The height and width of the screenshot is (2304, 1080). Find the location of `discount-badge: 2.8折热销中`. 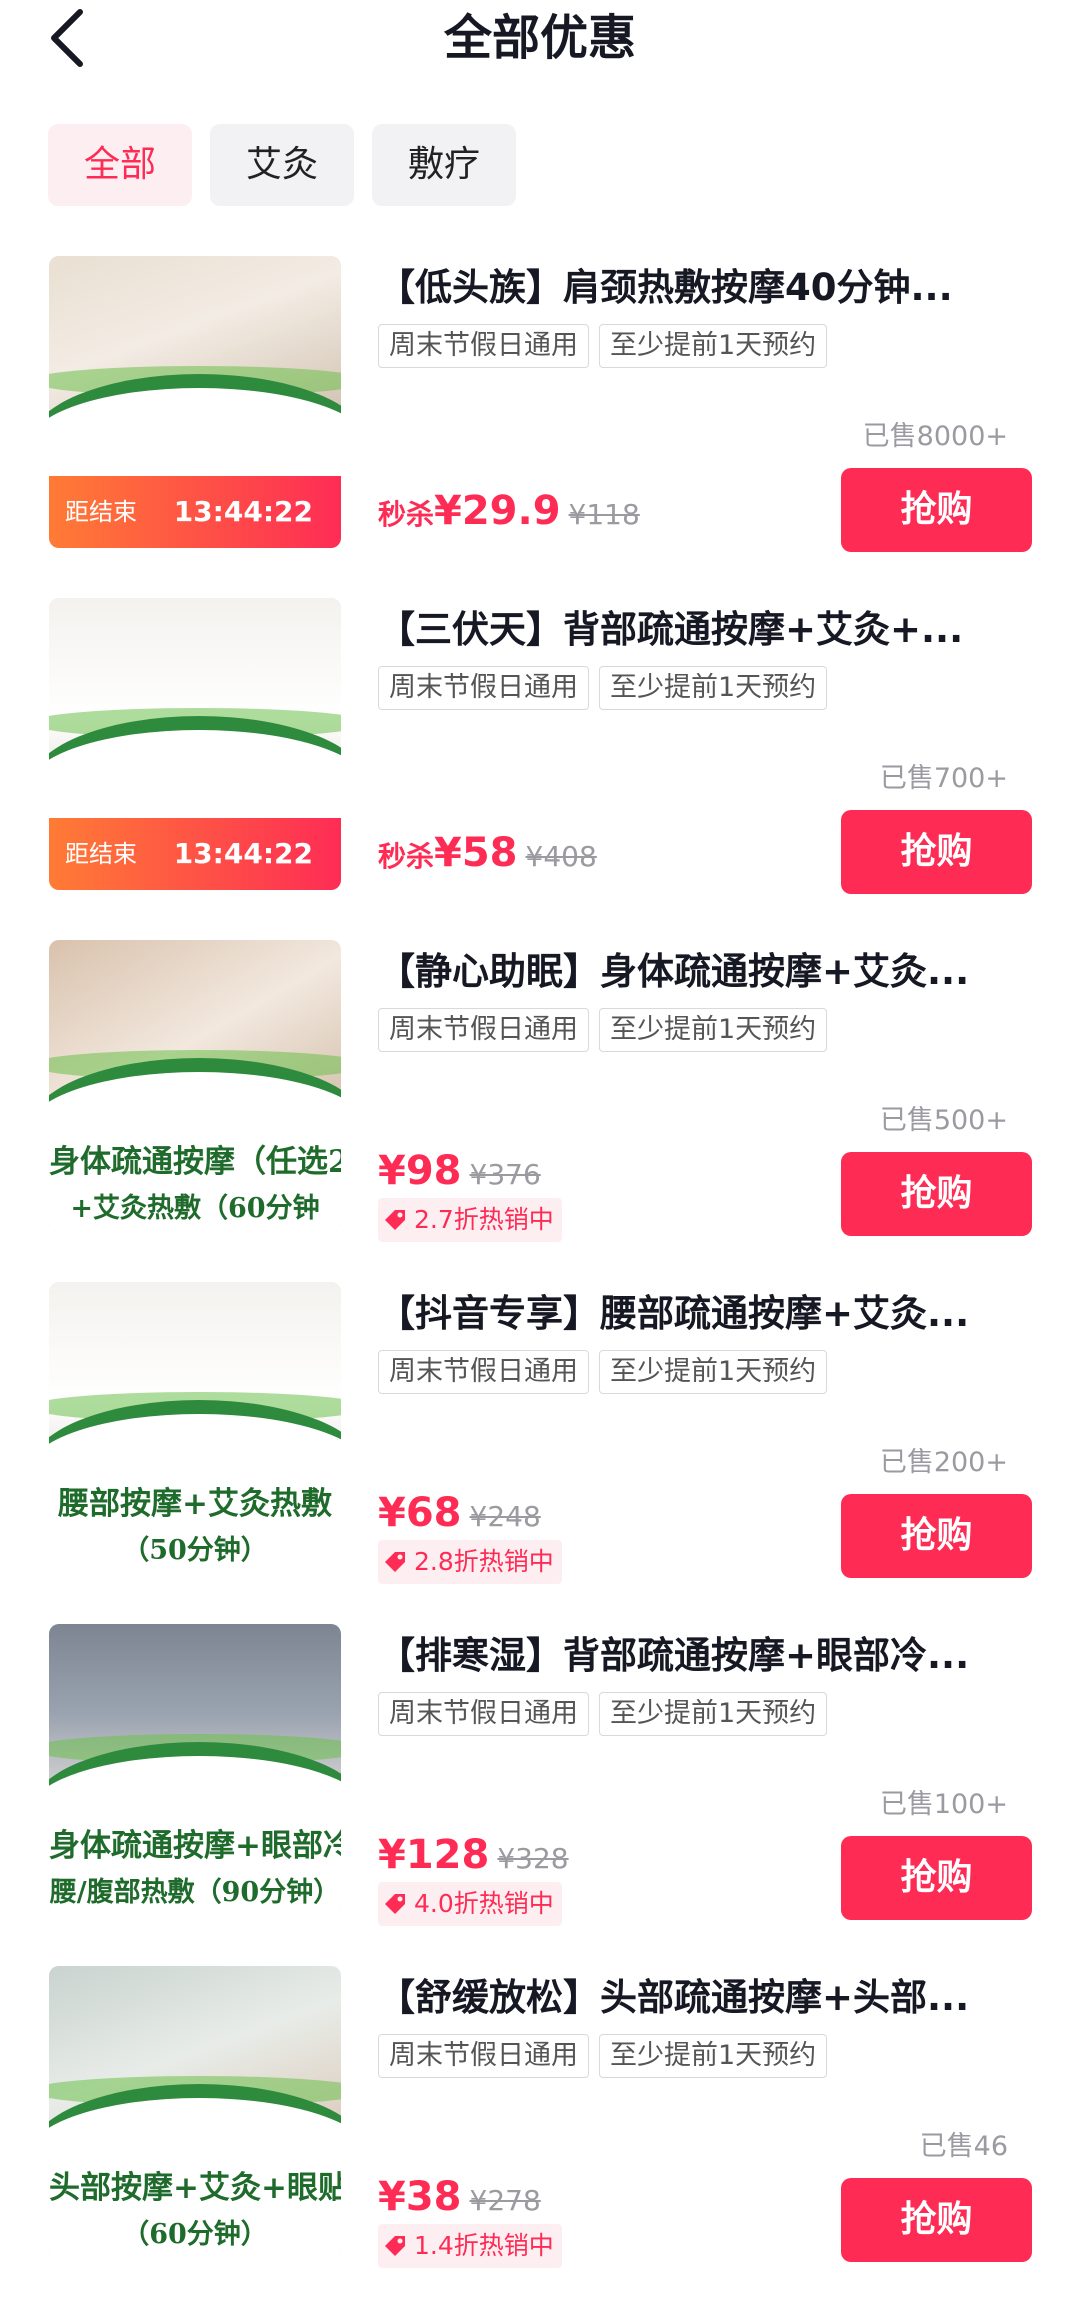

discount-badge: 2.8折热销中 is located at coordinates (470, 1562).